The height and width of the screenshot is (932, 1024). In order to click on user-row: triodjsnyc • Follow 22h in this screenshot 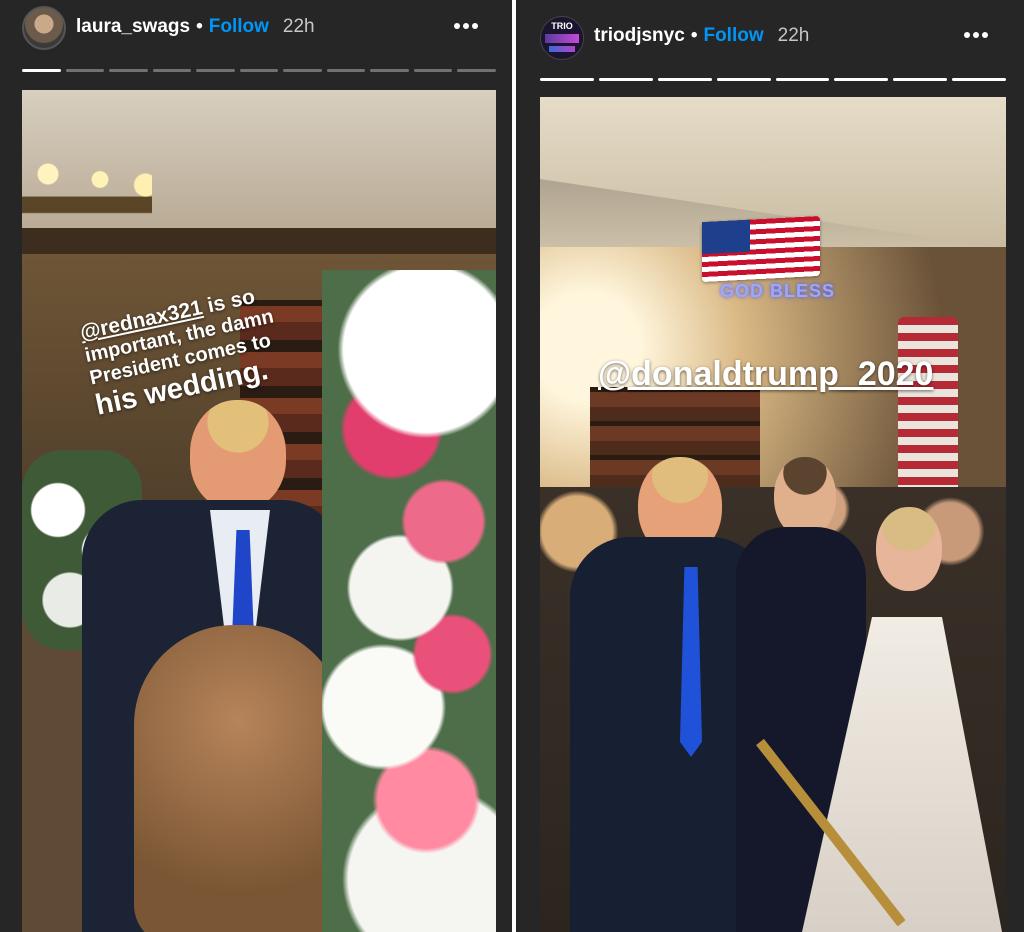, I will do `click(701, 36)`.